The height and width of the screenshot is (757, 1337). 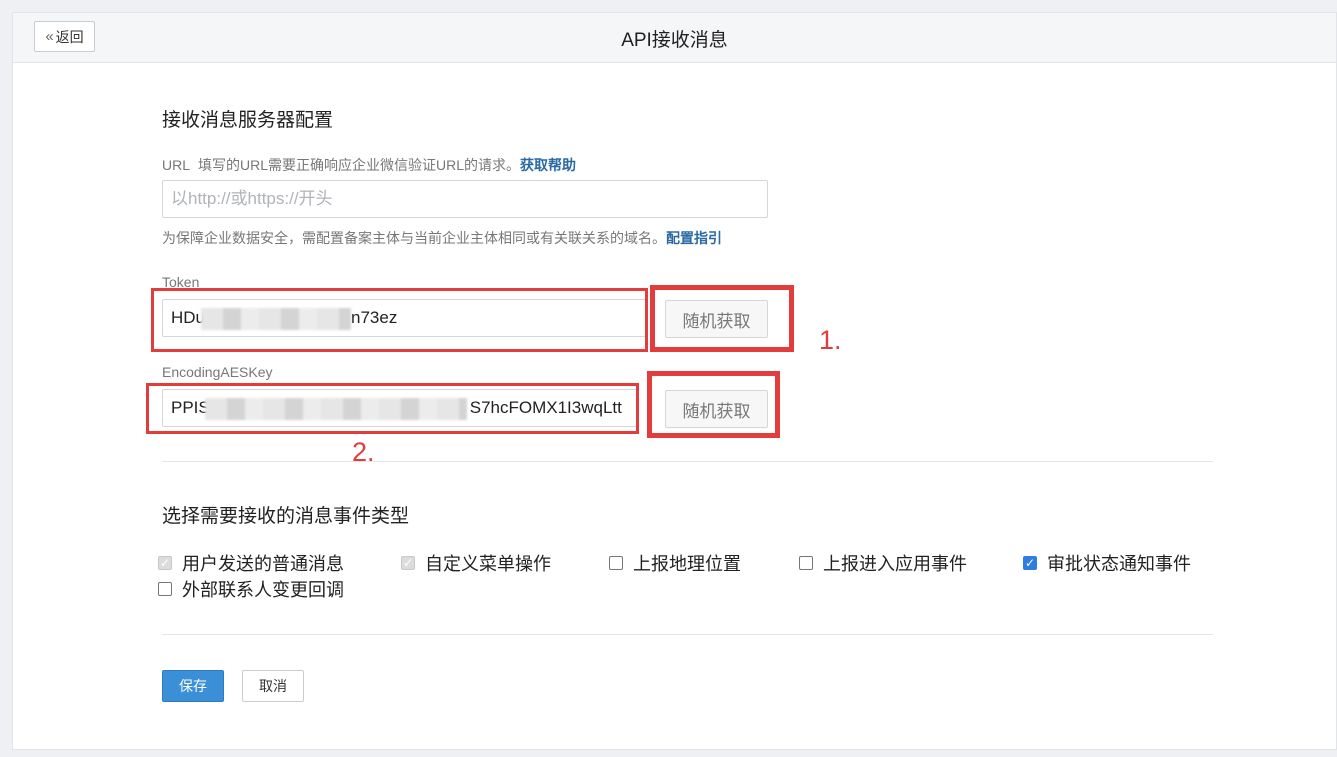 What do you see at coordinates (263, 589) in the screenshot?
I see `event-label: 外部联系人变更回调` at bounding box center [263, 589].